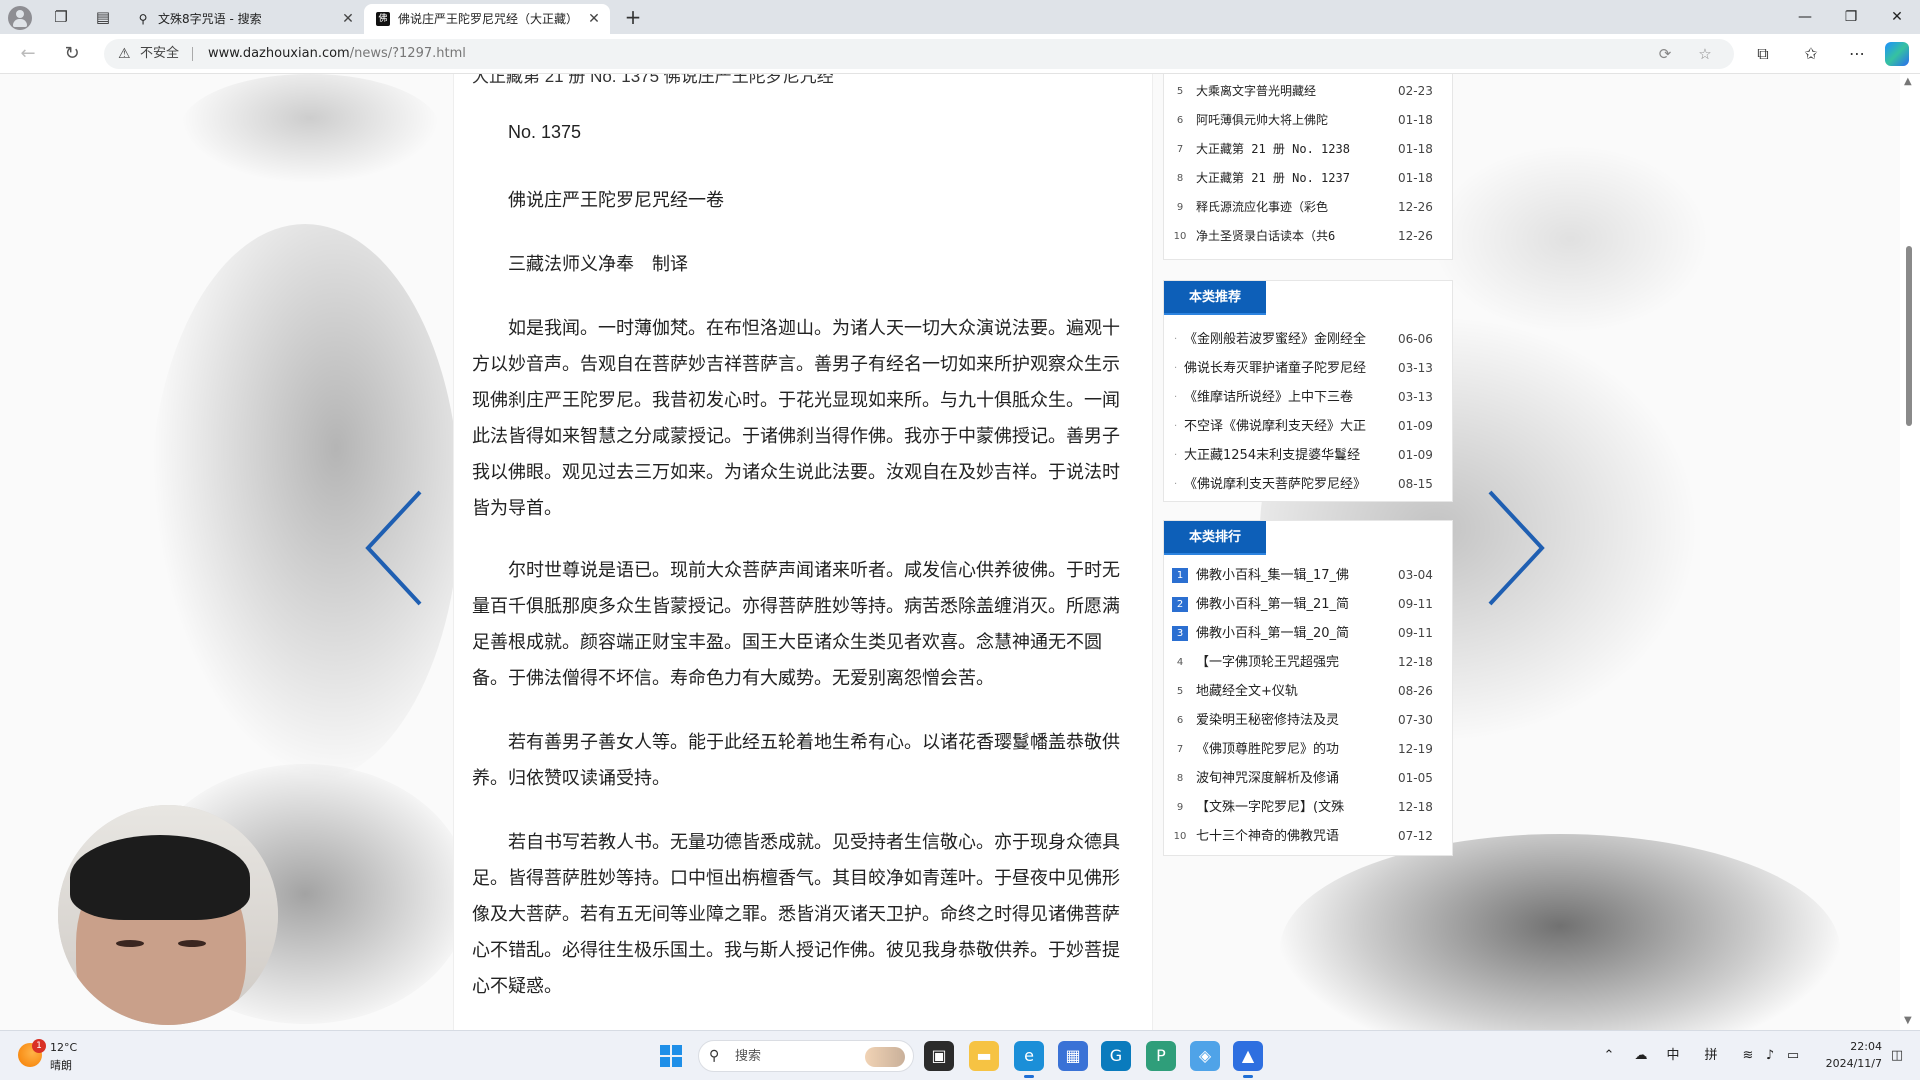  Describe the element at coordinates (1205, 1056) in the screenshot. I see `app-icon: ◈` at that location.